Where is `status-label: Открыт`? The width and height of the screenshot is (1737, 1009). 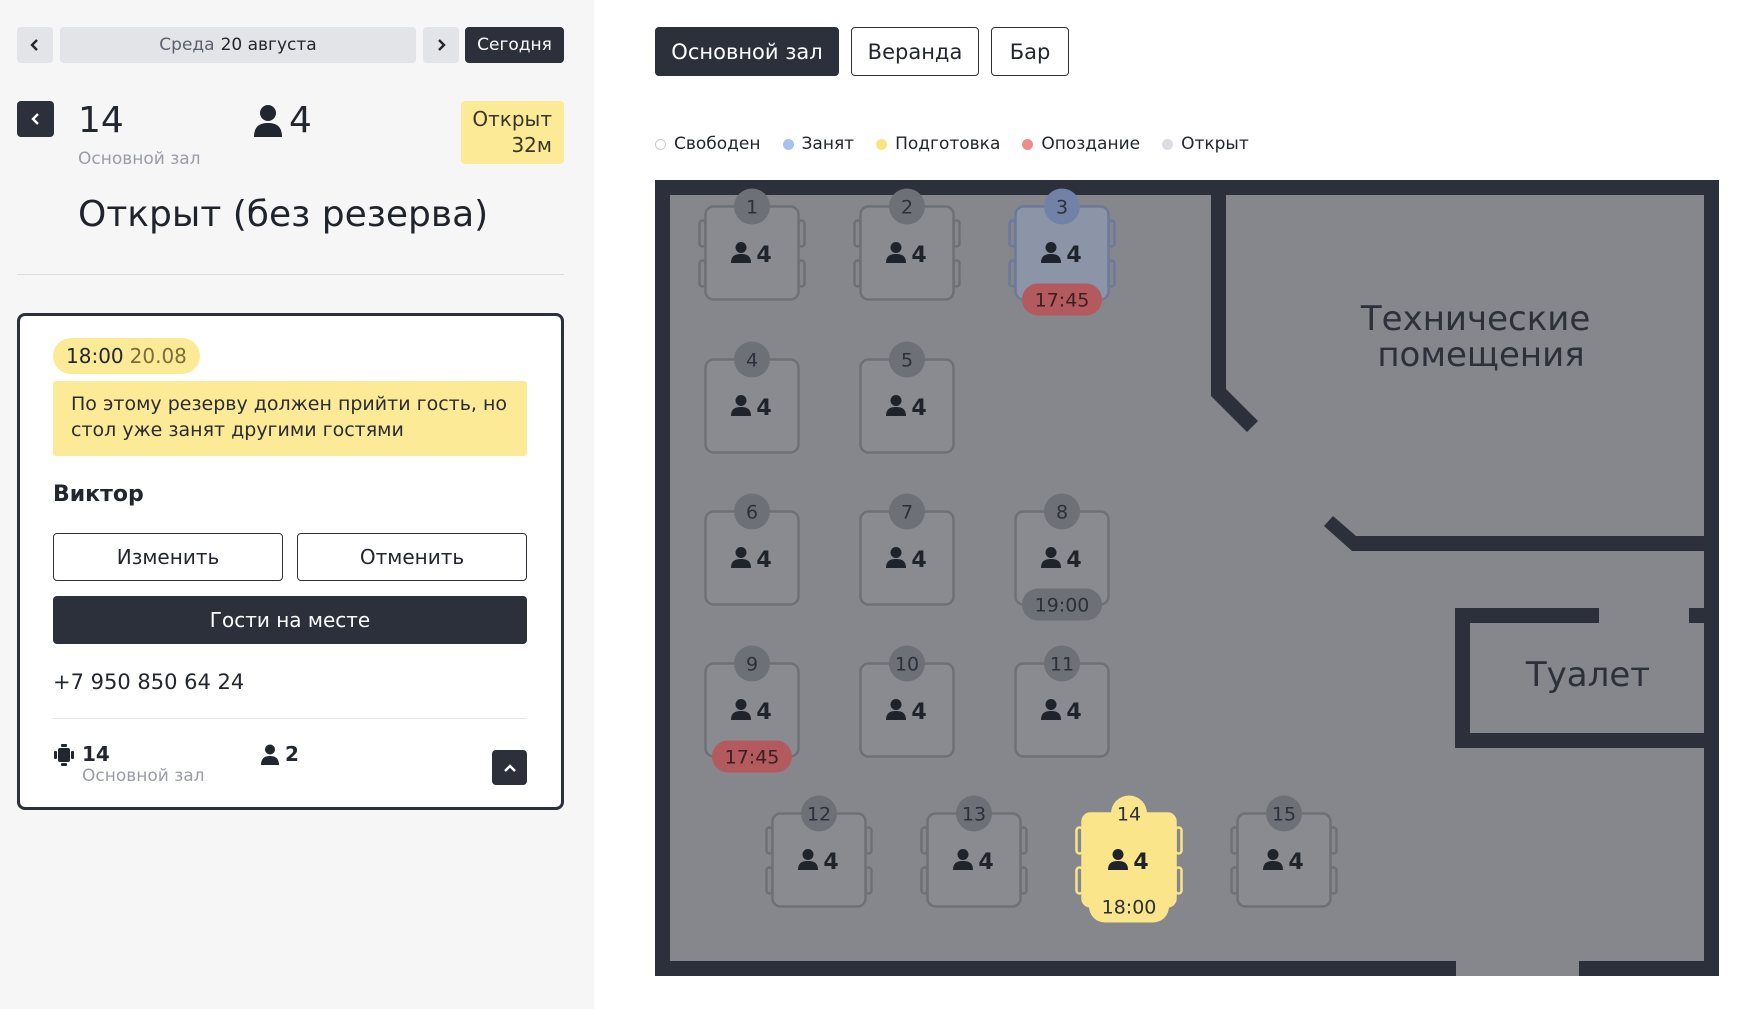 status-label: Открыт is located at coordinates (512, 119).